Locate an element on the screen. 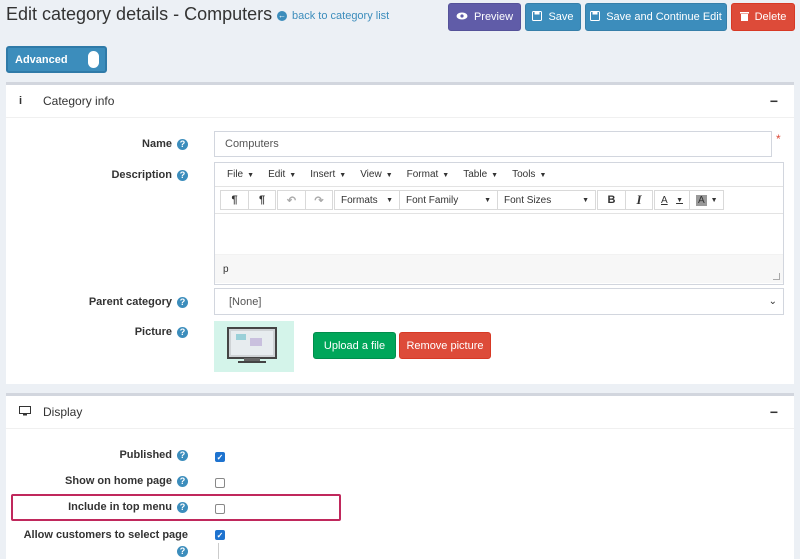 The image size is (800, 559). preview-label: Preview is located at coordinates (493, 17).